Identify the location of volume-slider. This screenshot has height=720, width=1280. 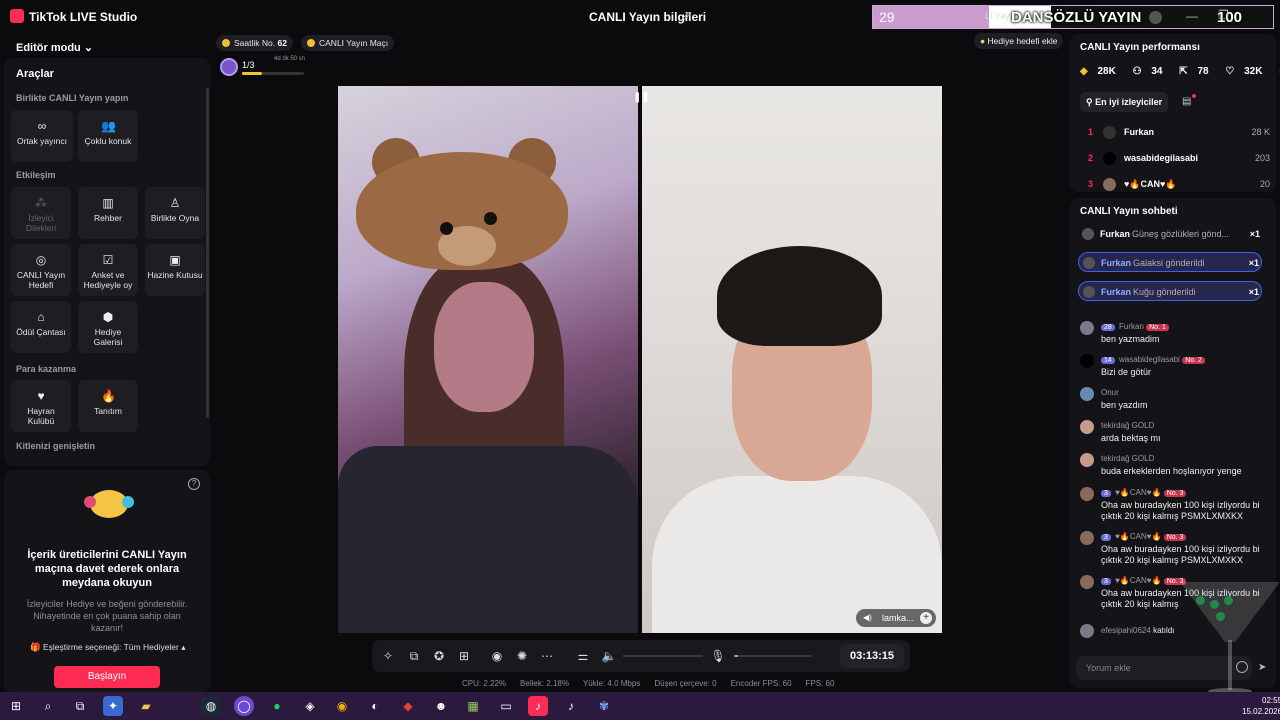
(663, 656).